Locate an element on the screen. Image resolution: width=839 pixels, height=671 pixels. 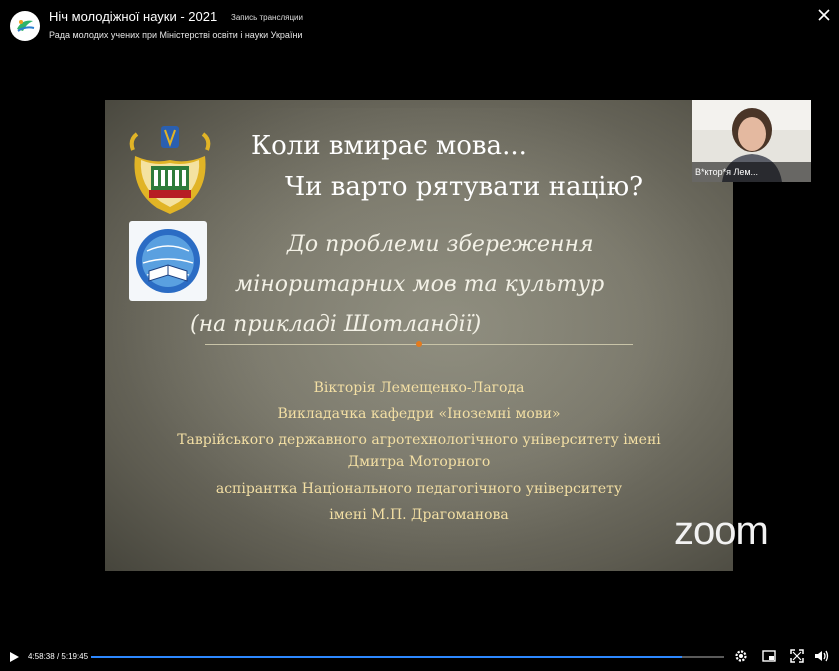
live-recording-label: Запись трансляции is located at coordinates (267, 17).